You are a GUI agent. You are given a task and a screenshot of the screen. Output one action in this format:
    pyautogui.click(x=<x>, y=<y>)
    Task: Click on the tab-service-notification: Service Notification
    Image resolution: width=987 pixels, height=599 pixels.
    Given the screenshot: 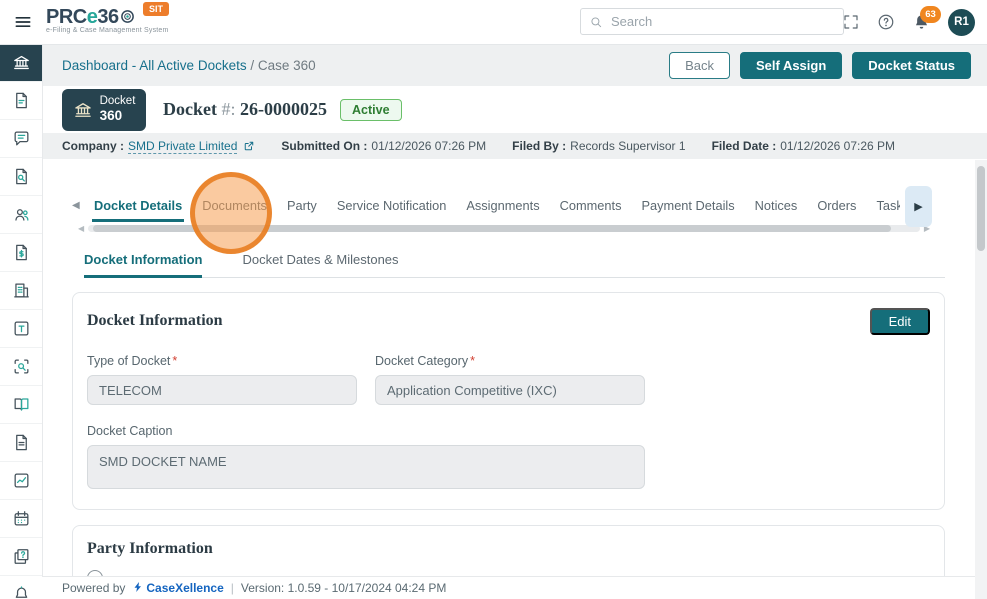 What is the action you would take?
    pyautogui.click(x=392, y=205)
    